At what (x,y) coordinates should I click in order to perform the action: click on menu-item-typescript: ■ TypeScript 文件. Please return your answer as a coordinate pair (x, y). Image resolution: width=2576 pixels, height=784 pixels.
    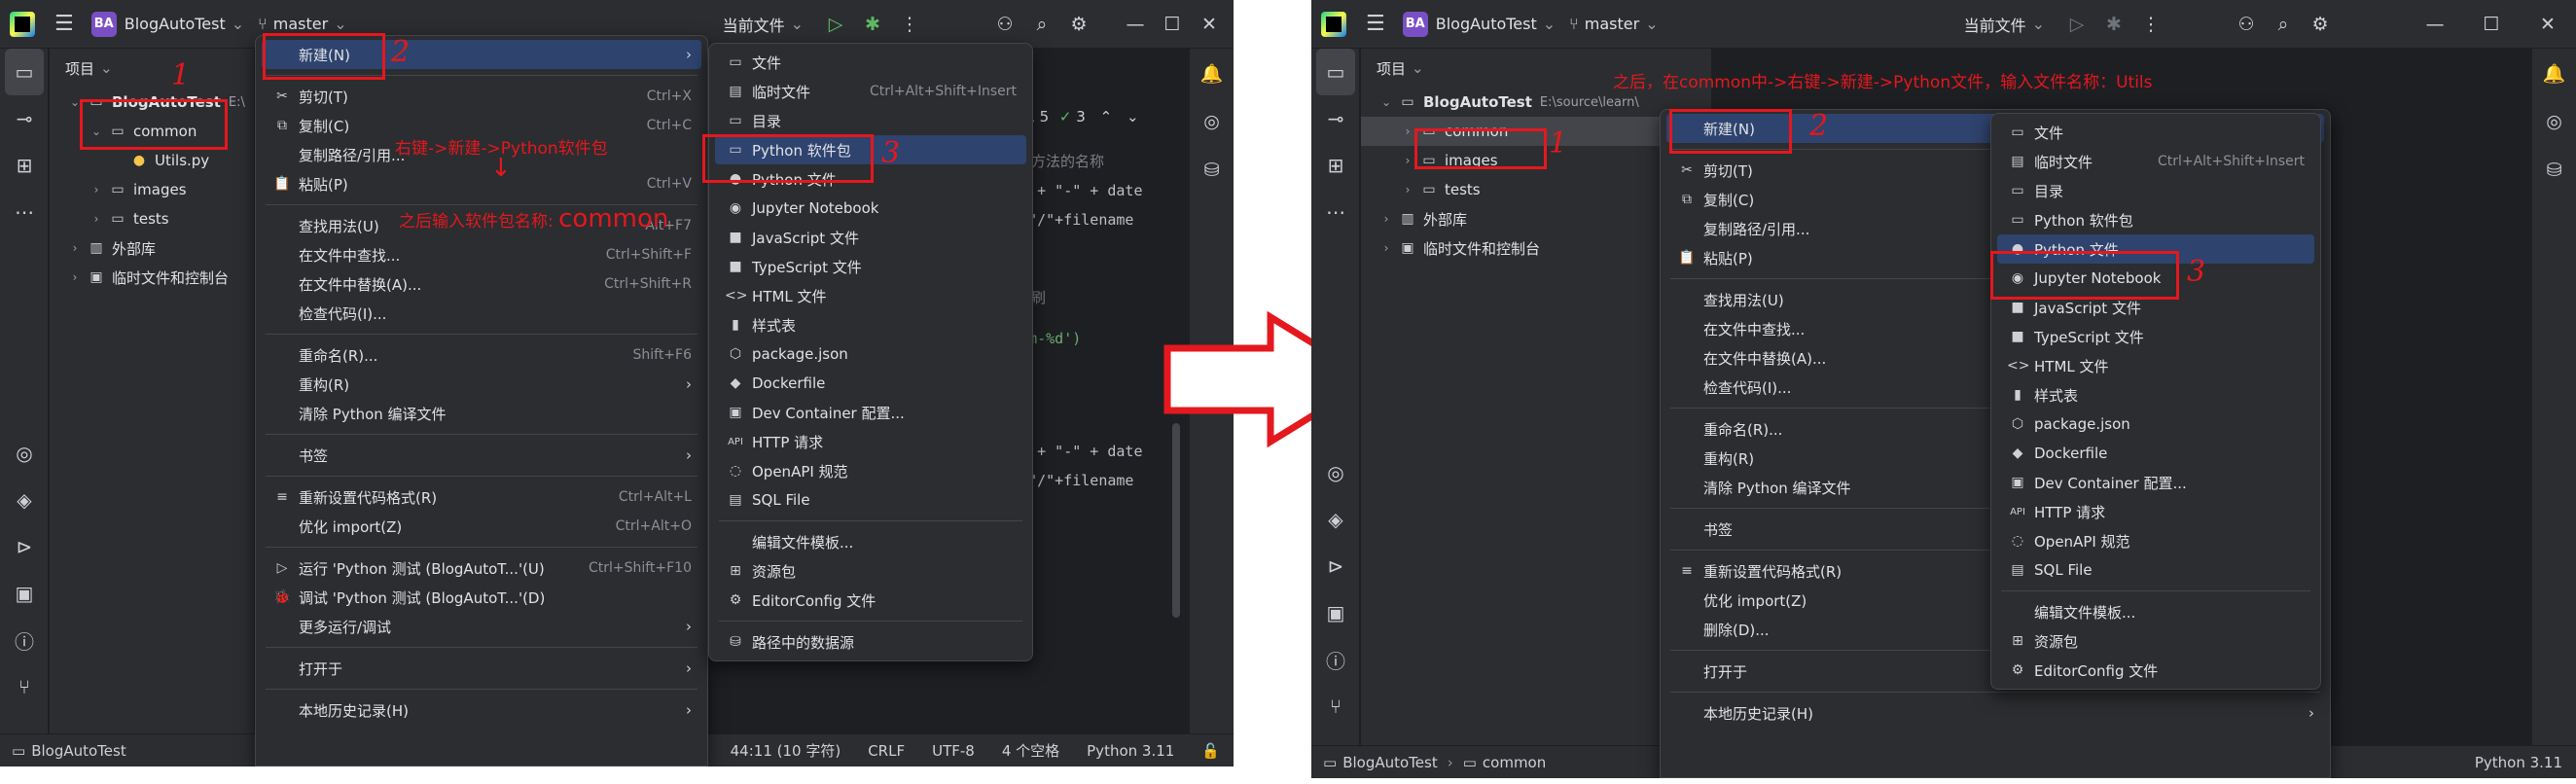
    Looking at the image, I should click on (870, 266).